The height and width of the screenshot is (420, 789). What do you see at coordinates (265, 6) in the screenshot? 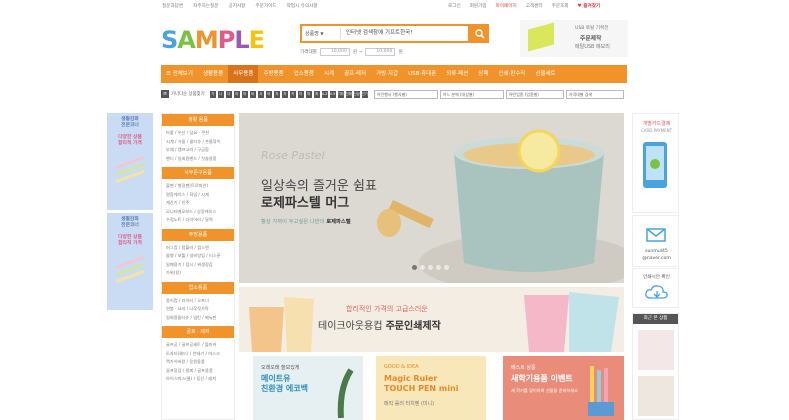
I see `link-order-guide: 주문가이드` at bounding box center [265, 6].